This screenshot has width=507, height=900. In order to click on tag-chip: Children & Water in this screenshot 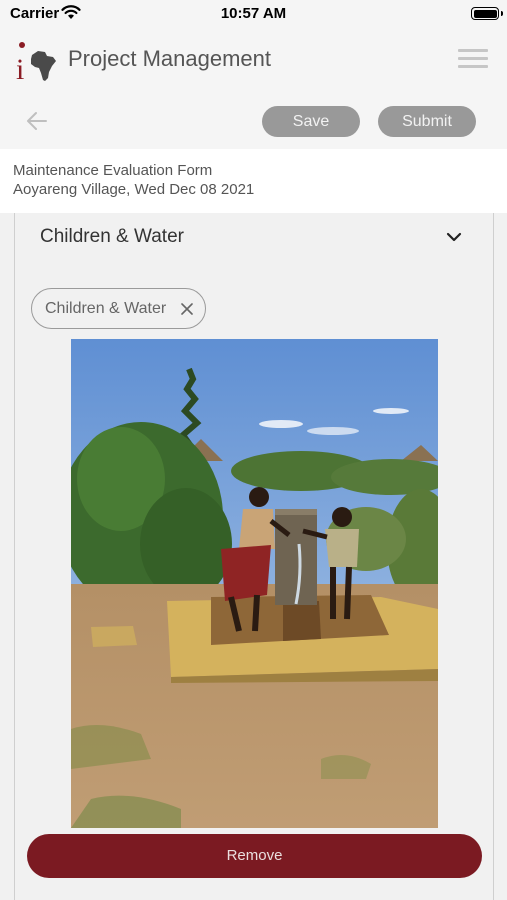, I will do `click(118, 308)`.